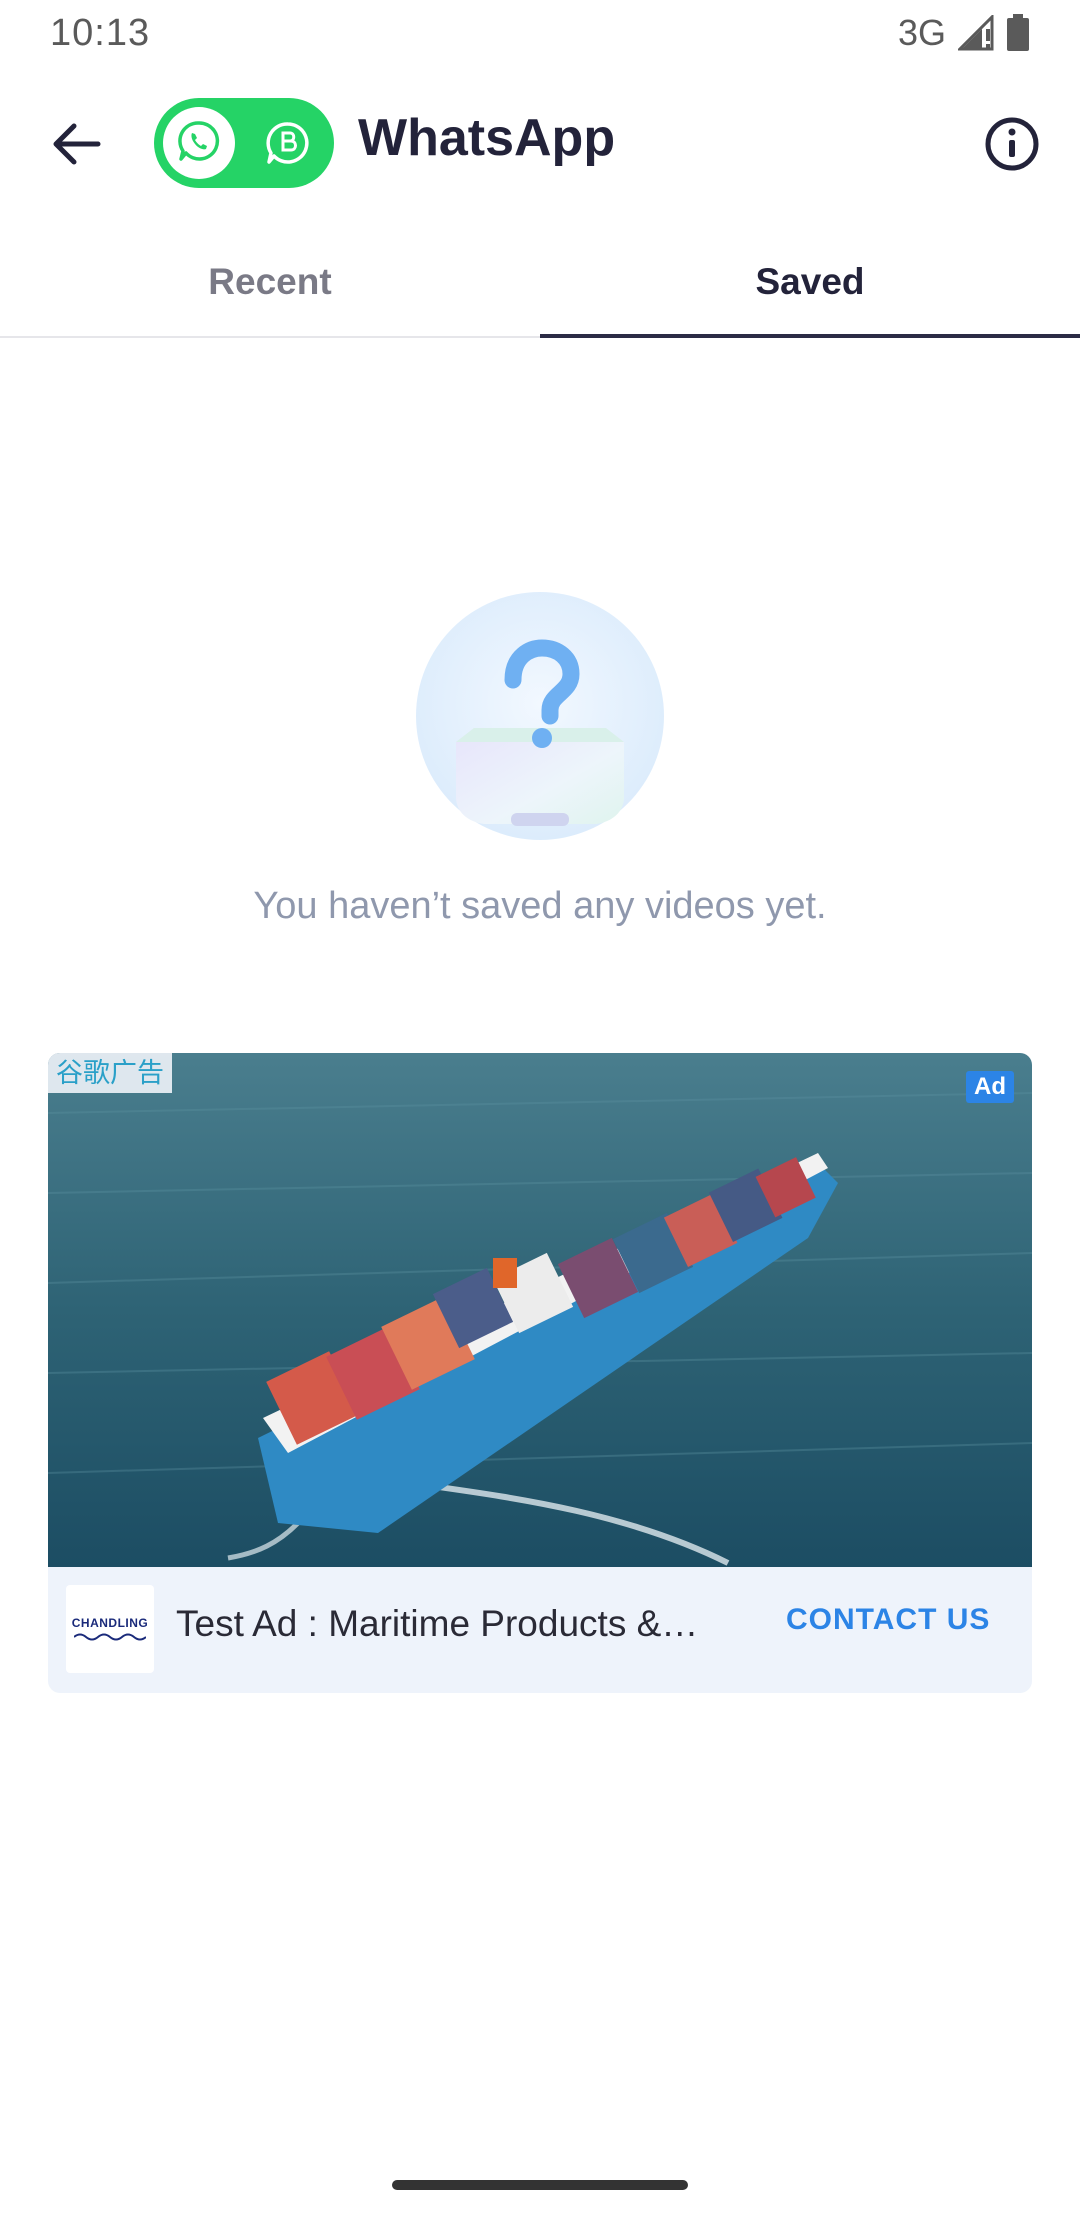 This screenshot has width=1080, height=2220. Describe the element at coordinates (1018, 33) in the screenshot. I see `battery-icon` at that location.